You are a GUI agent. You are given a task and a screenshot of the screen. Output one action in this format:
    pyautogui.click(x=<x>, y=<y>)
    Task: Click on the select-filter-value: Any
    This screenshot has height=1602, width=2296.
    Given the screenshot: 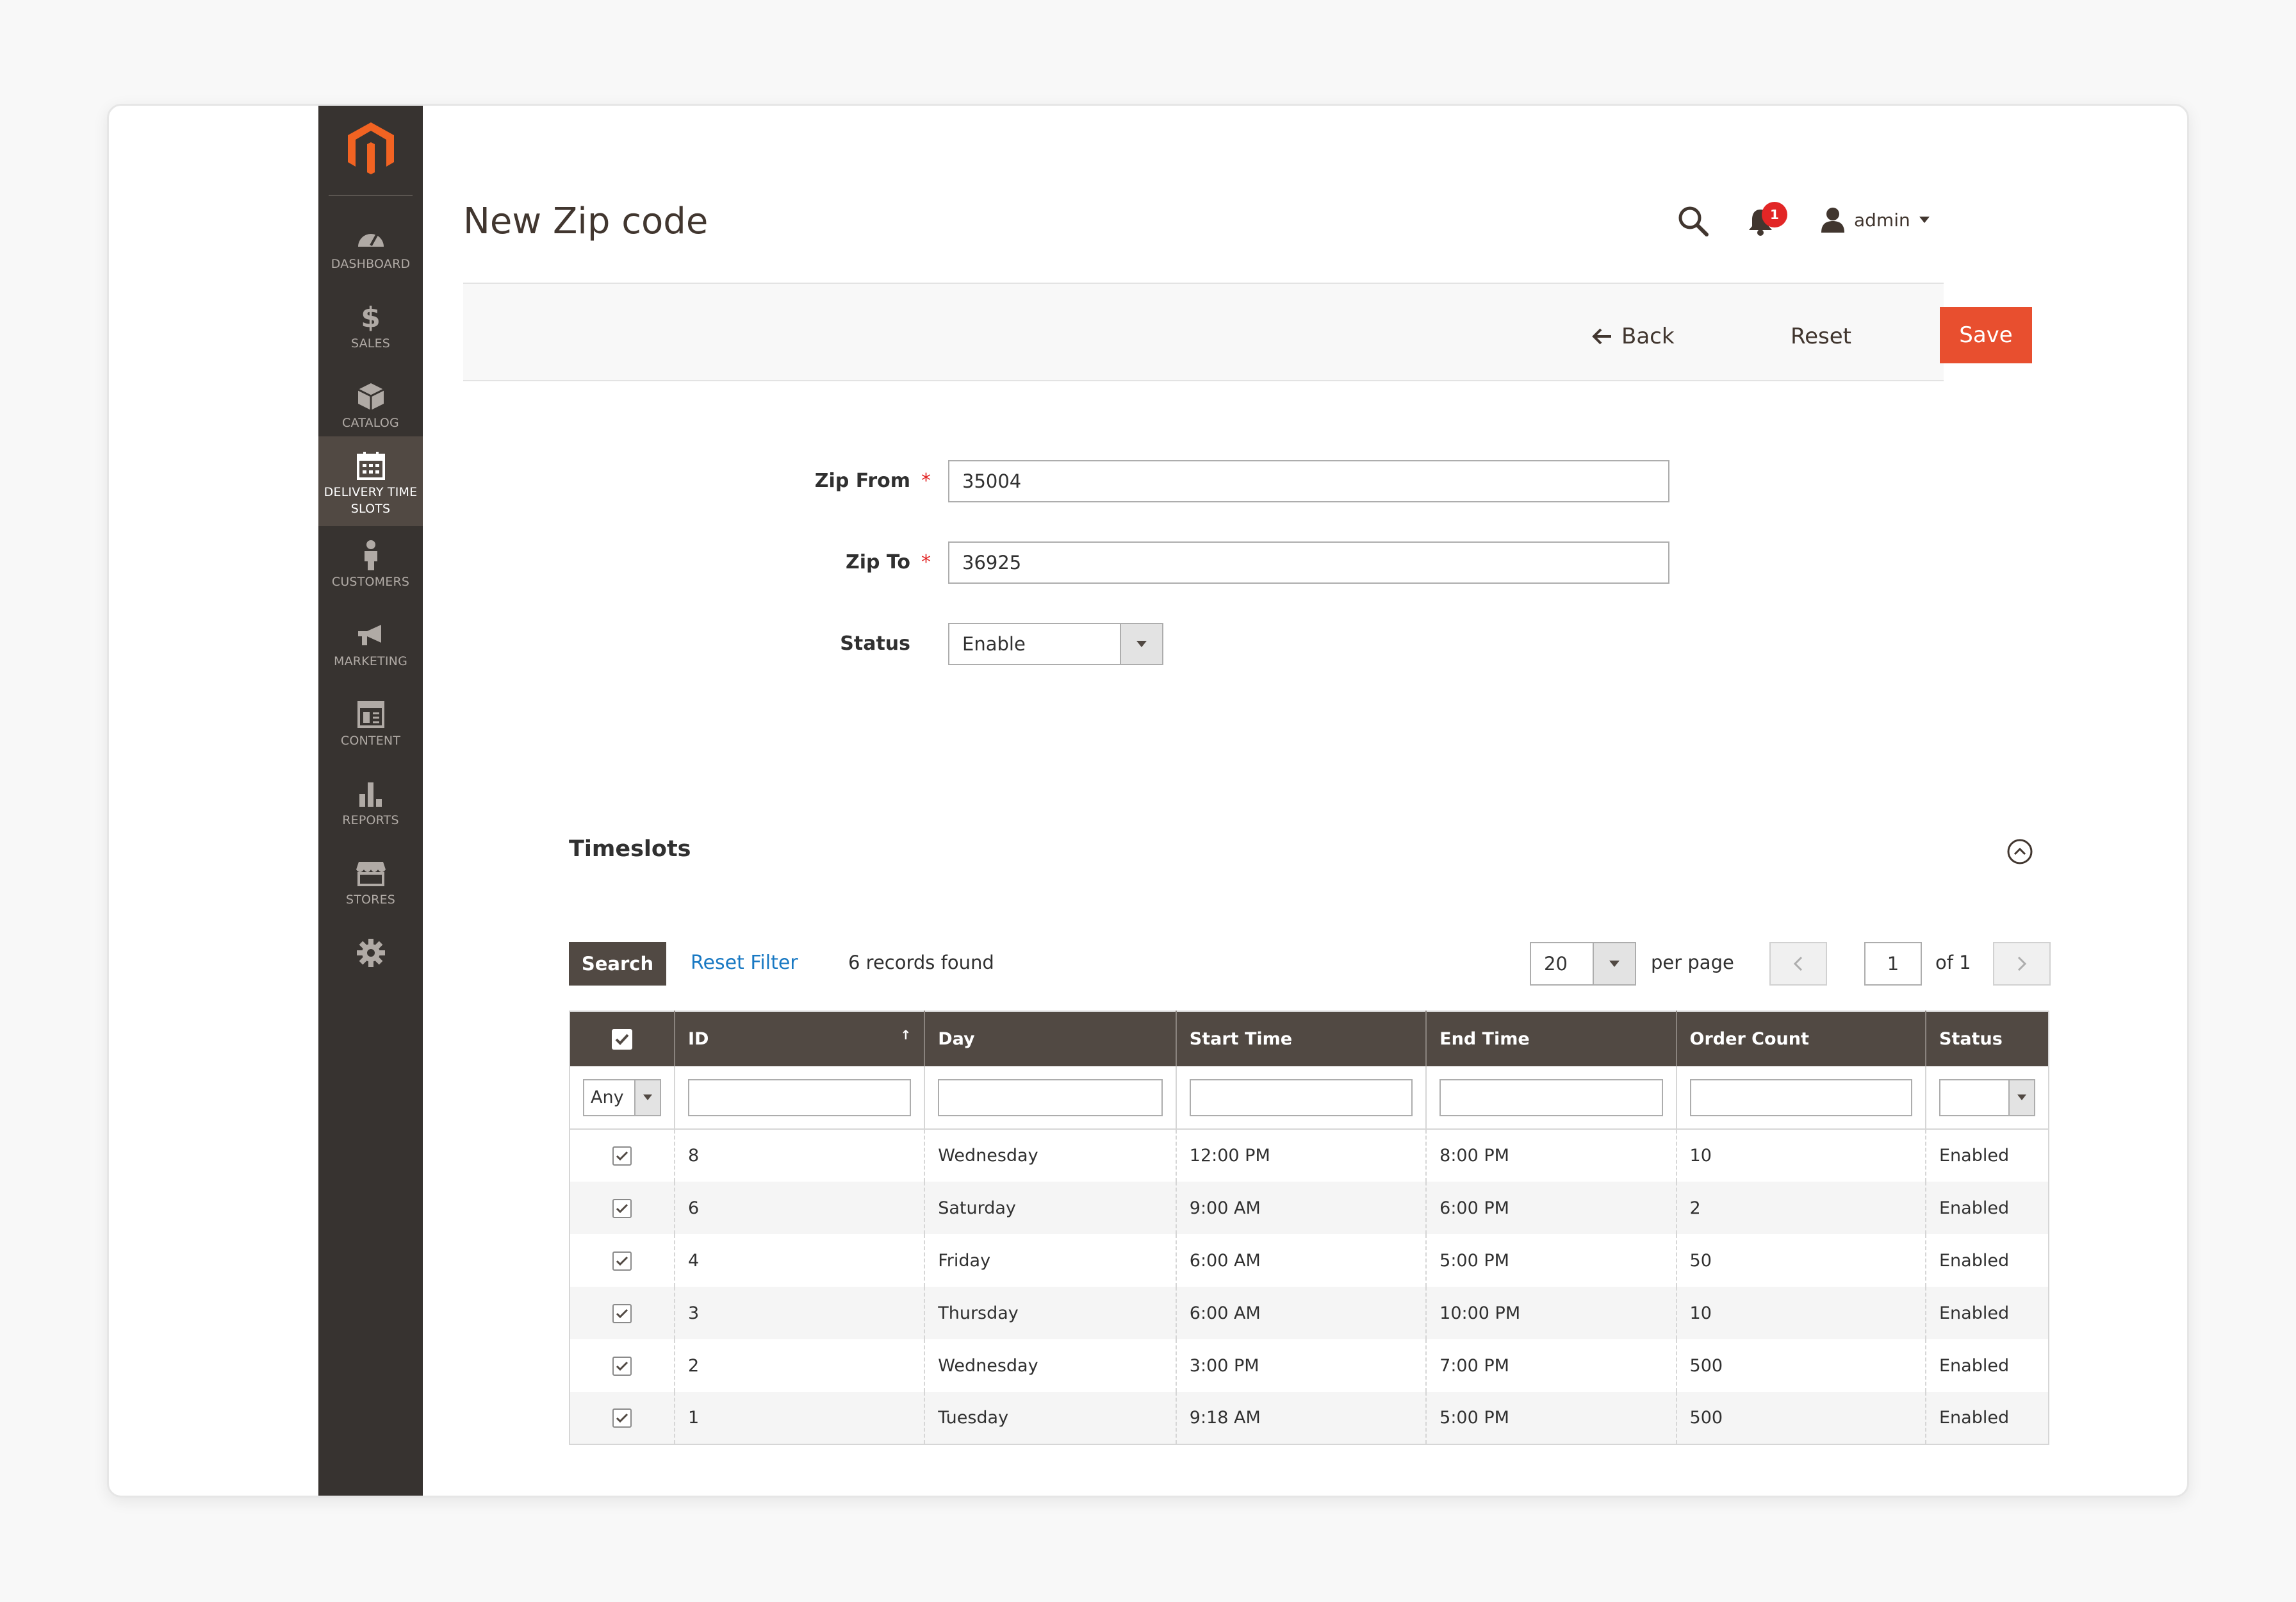 What is the action you would take?
    pyautogui.click(x=607, y=1097)
    